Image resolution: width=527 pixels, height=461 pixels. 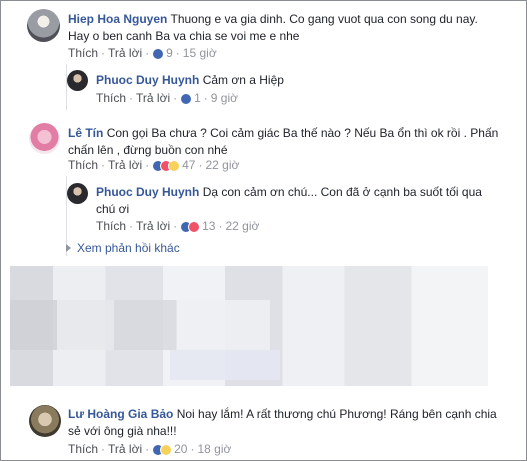 I want to click on comment-text: chấn lên , đừng buồn con nhé, so click(x=148, y=150).